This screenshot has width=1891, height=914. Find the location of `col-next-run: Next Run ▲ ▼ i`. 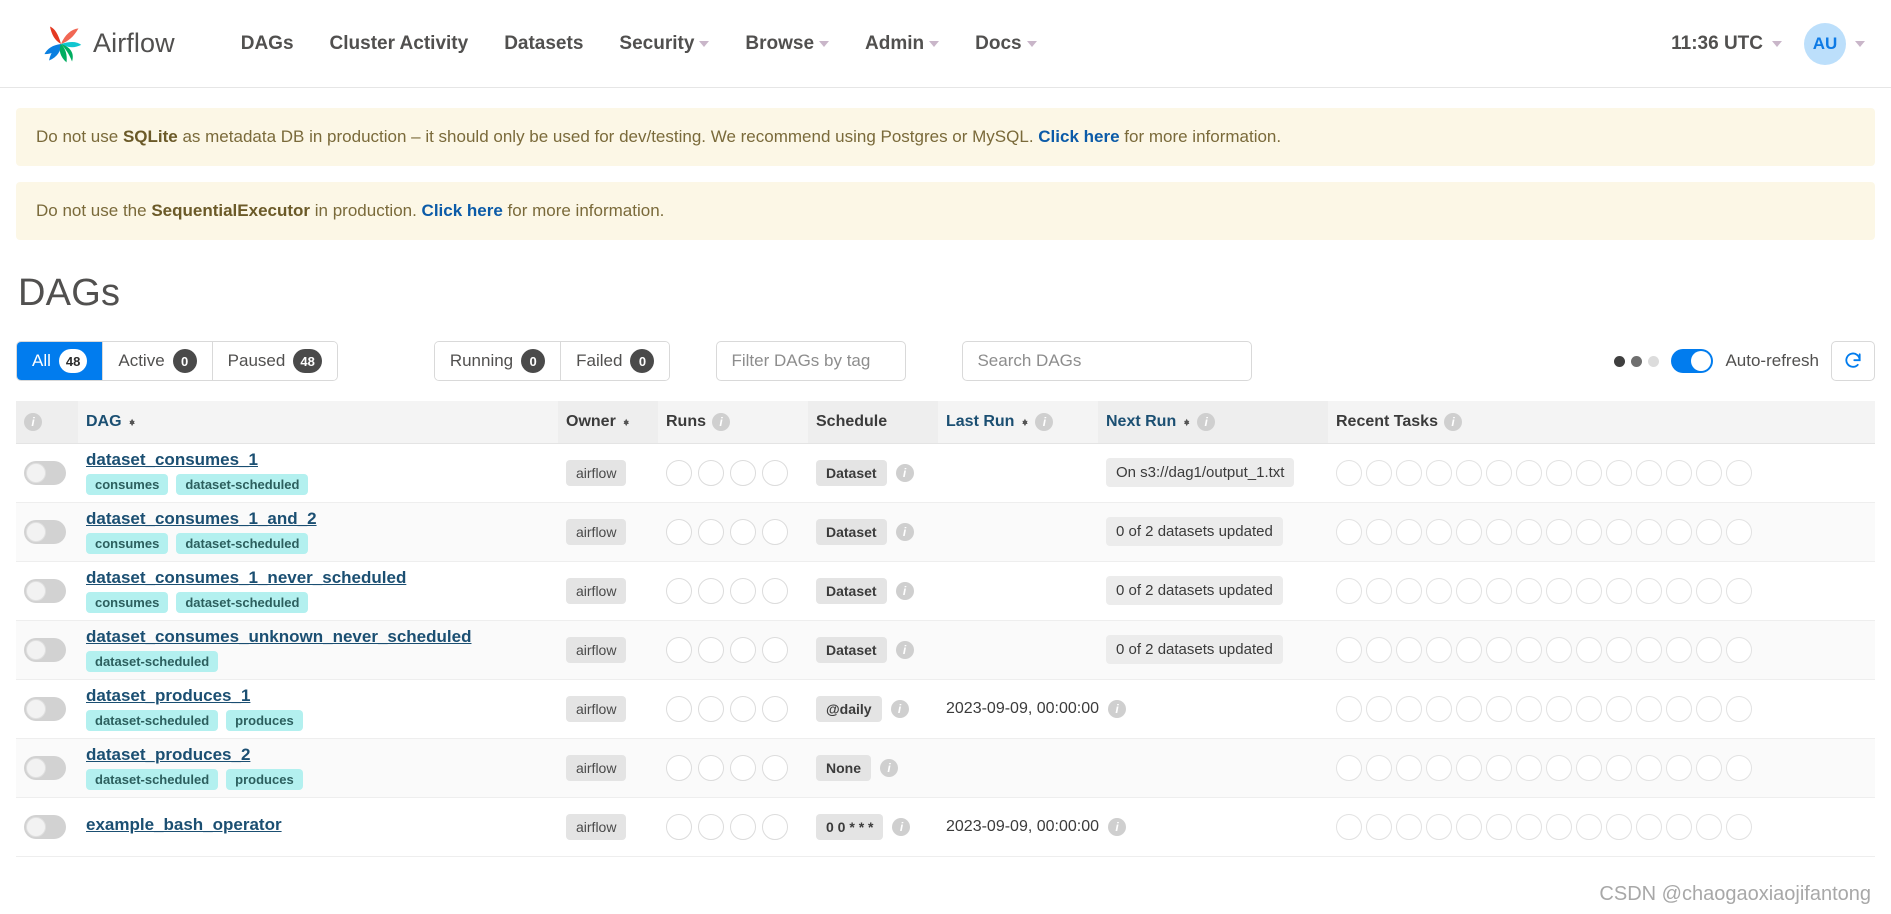

col-next-run: Next Run ▲ ▼ i is located at coordinates (1213, 422).